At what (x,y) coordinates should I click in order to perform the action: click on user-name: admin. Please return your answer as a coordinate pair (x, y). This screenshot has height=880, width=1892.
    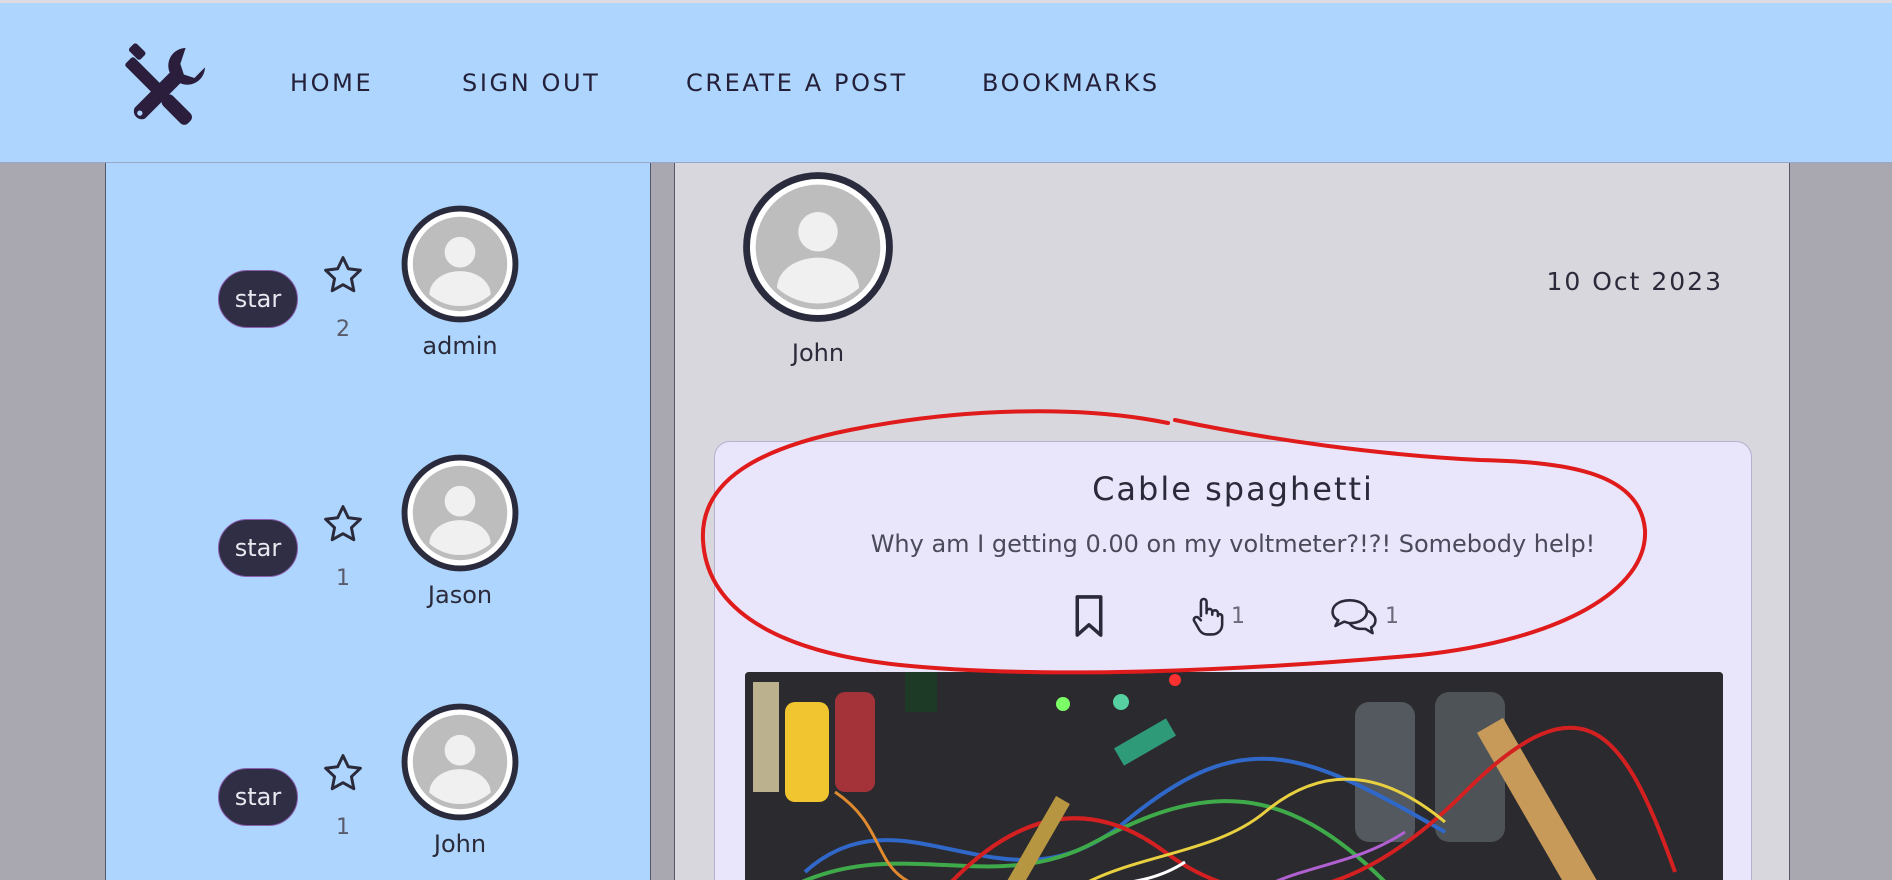
    Looking at the image, I should click on (460, 346).